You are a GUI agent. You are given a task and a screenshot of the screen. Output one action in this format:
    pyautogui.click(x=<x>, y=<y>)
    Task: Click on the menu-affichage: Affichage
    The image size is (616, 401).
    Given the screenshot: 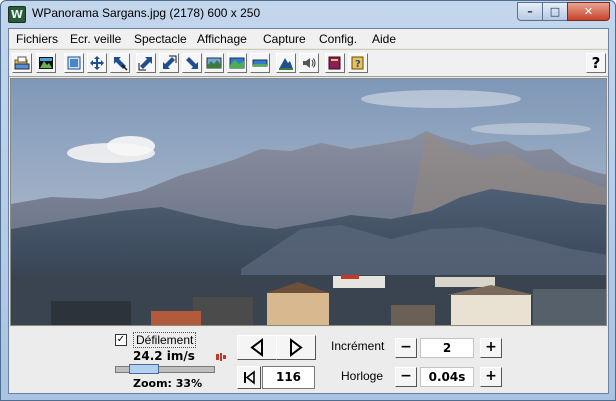 What is the action you would take?
    pyautogui.click(x=222, y=39)
    